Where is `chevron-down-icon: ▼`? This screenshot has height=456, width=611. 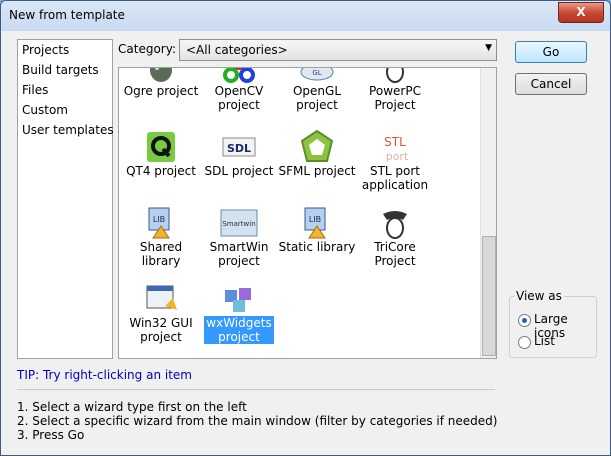
chevron-down-icon: ▼ is located at coordinates (488, 48).